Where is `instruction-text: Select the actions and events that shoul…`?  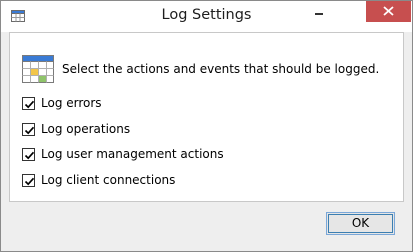 instruction-text: Select the actions and events that shoul… is located at coordinates (221, 69).